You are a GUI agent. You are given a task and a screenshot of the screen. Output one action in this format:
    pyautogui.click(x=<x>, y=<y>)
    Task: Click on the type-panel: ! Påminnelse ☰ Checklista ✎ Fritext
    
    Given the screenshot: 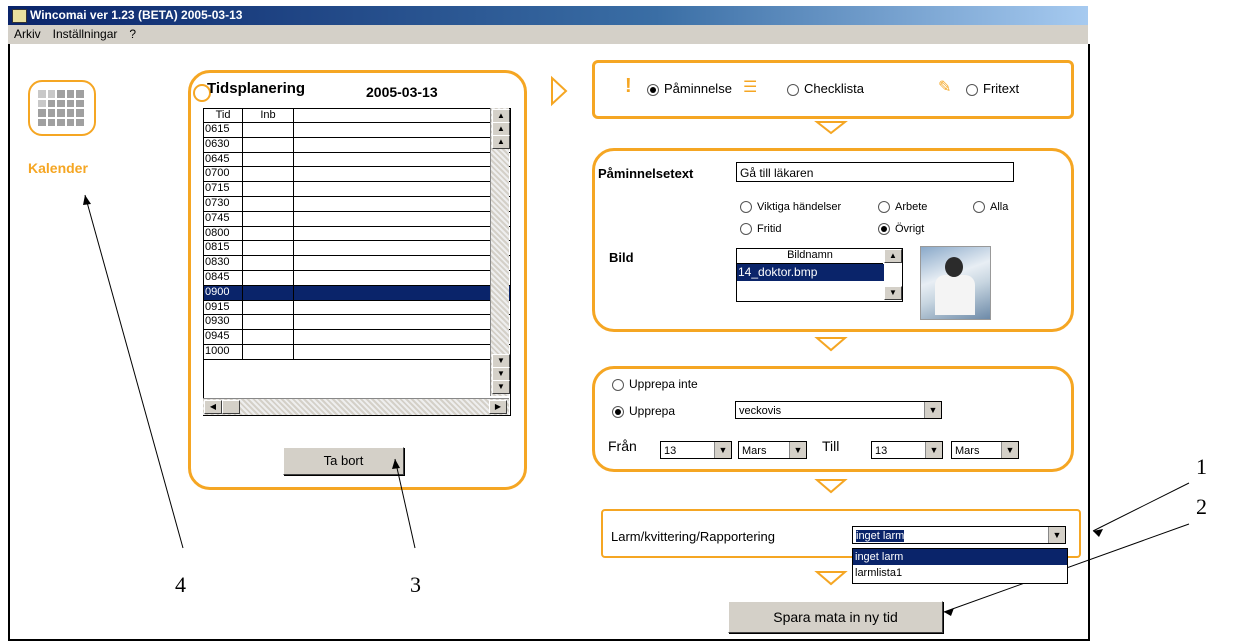 What is the action you would take?
    pyautogui.click(x=833, y=89)
    